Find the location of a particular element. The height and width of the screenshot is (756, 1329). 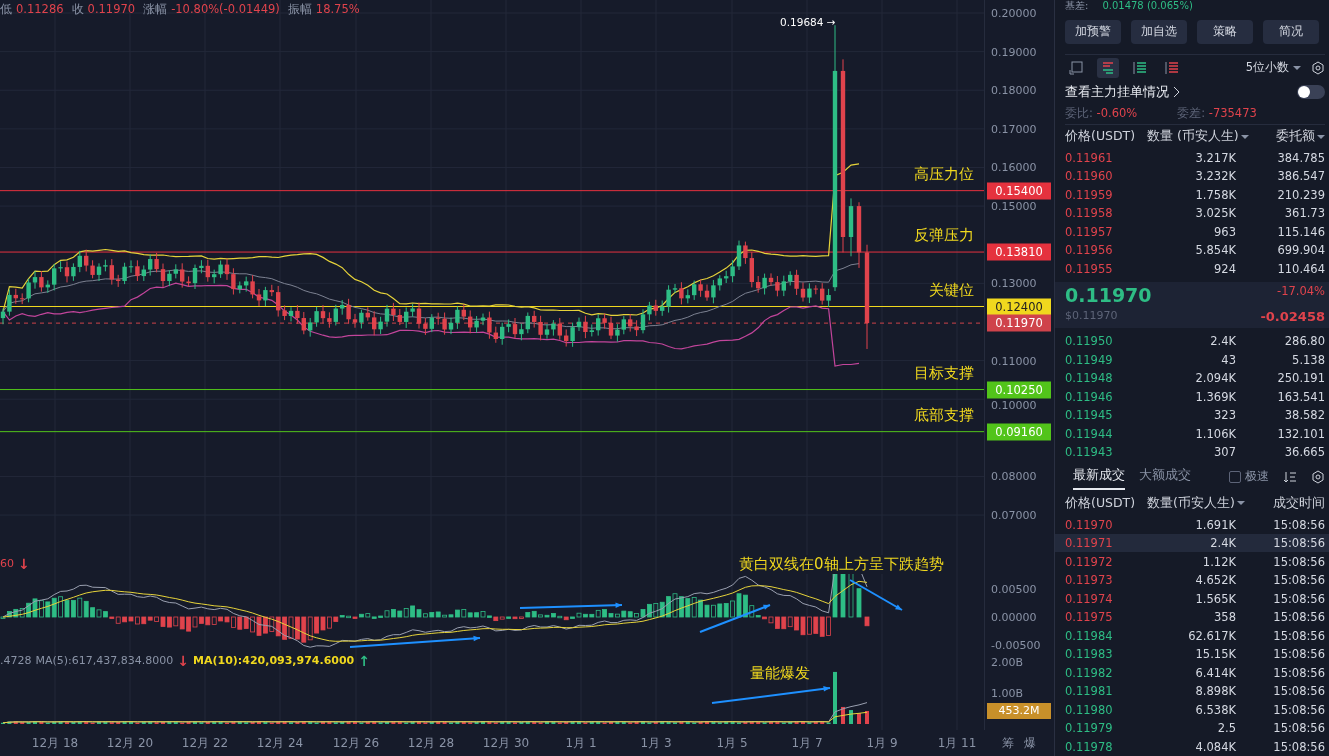

bid-total: 38.582 is located at coordinates (1304, 415).